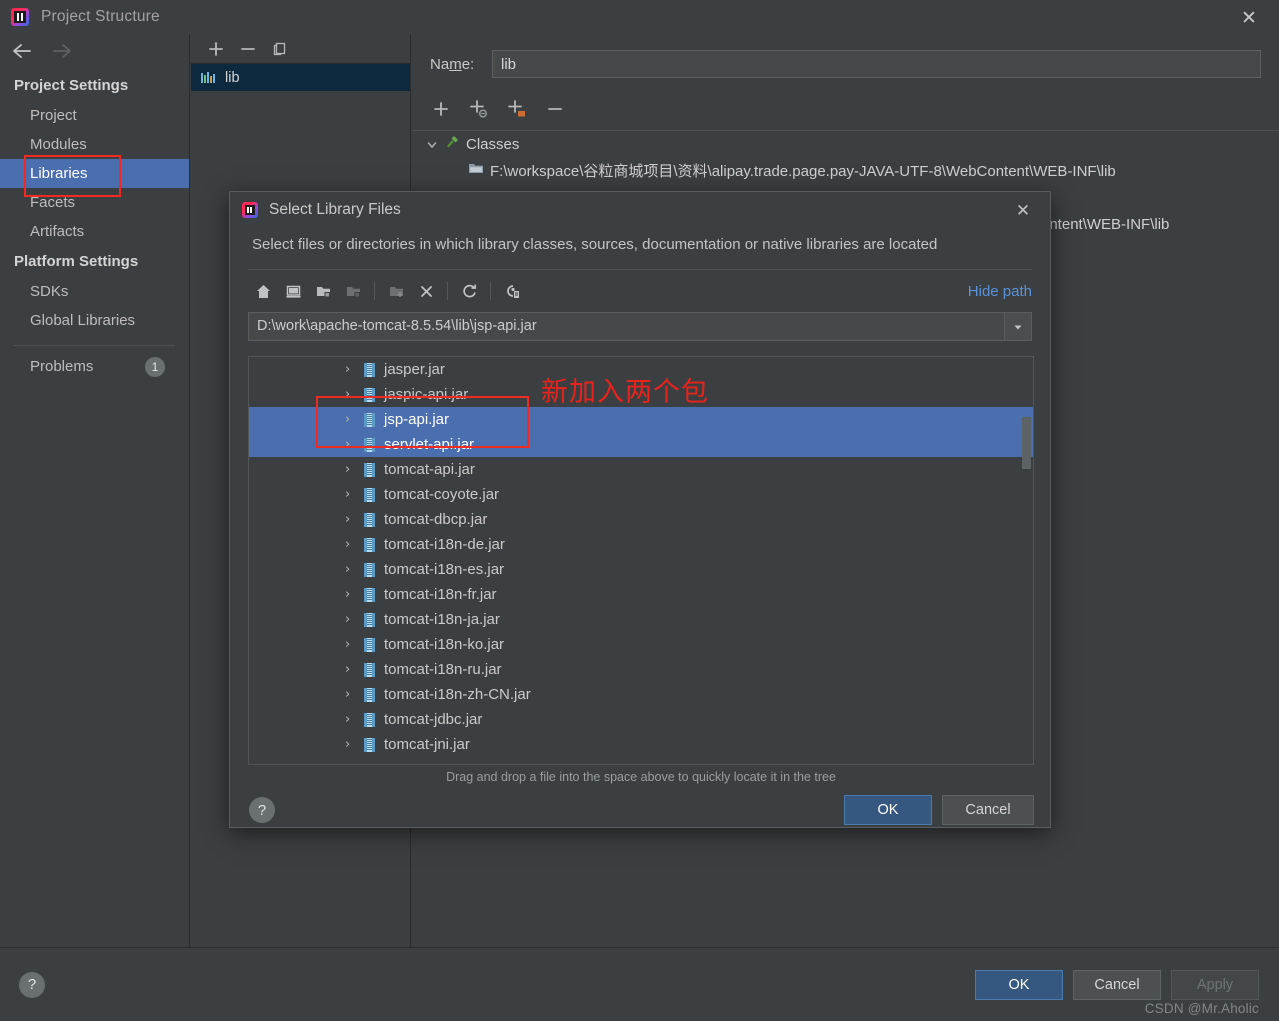 Image resolution: width=1279 pixels, height=1021 pixels. Describe the element at coordinates (323, 291) in the screenshot. I see `project-folder-icon` at that location.